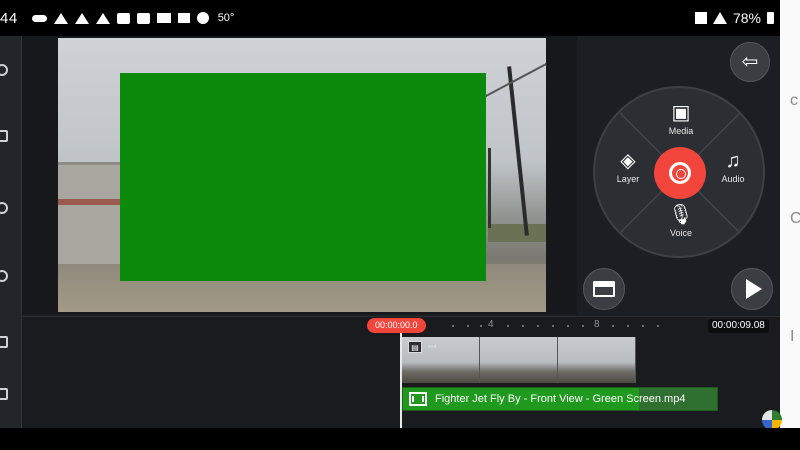 Image resolution: width=800 pixels, height=450 pixels. What do you see at coordinates (11, 232) in the screenshot?
I see `left-toolbar` at bounding box center [11, 232].